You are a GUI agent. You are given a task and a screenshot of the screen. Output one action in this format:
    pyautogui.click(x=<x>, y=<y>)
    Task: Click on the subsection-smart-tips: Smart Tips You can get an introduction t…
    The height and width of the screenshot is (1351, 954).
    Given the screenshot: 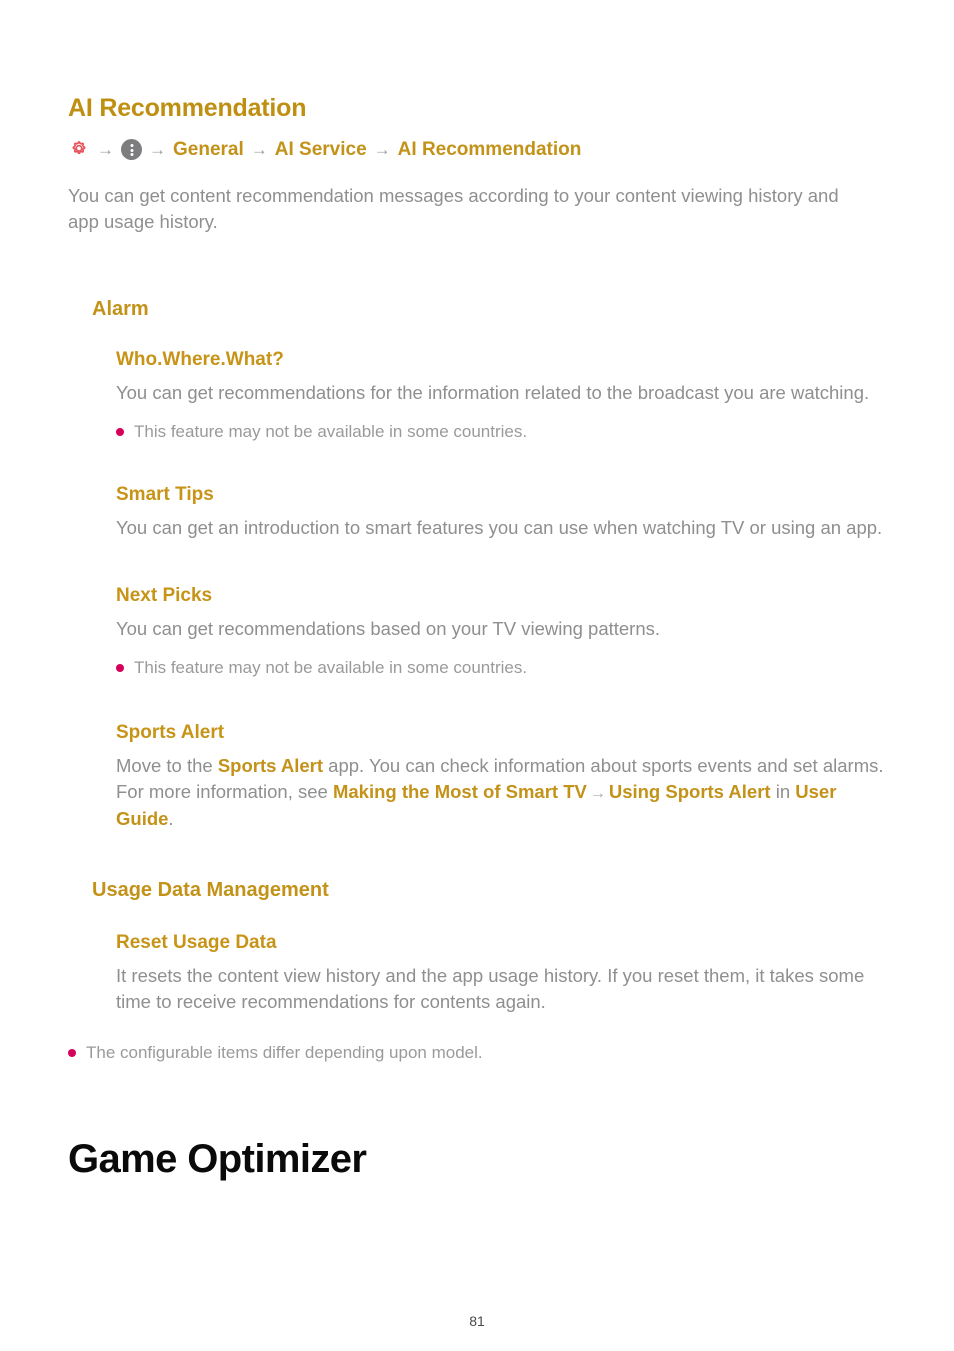 What is the action you would take?
    pyautogui.click(x=502, y=505)
    